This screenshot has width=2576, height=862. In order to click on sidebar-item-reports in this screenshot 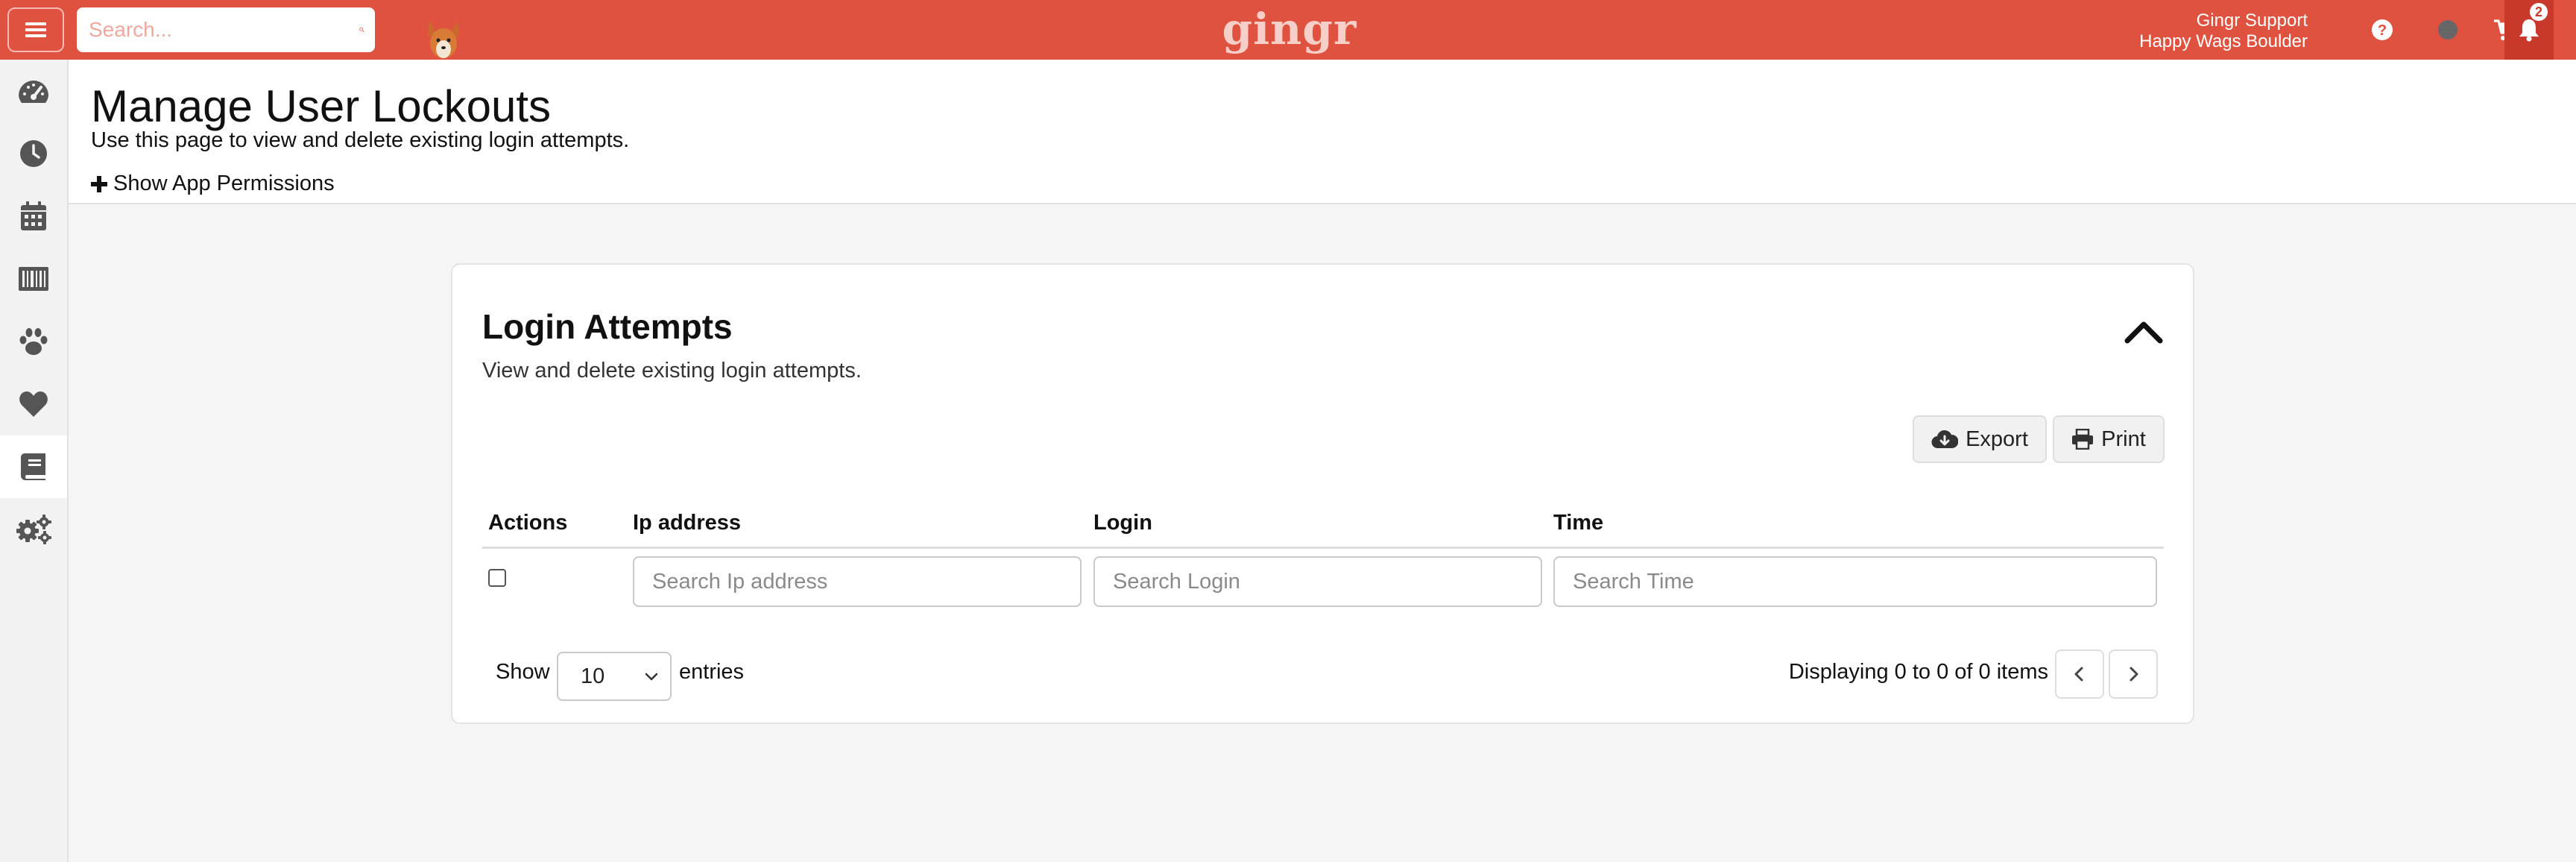, I will do `click(34, 466)`.